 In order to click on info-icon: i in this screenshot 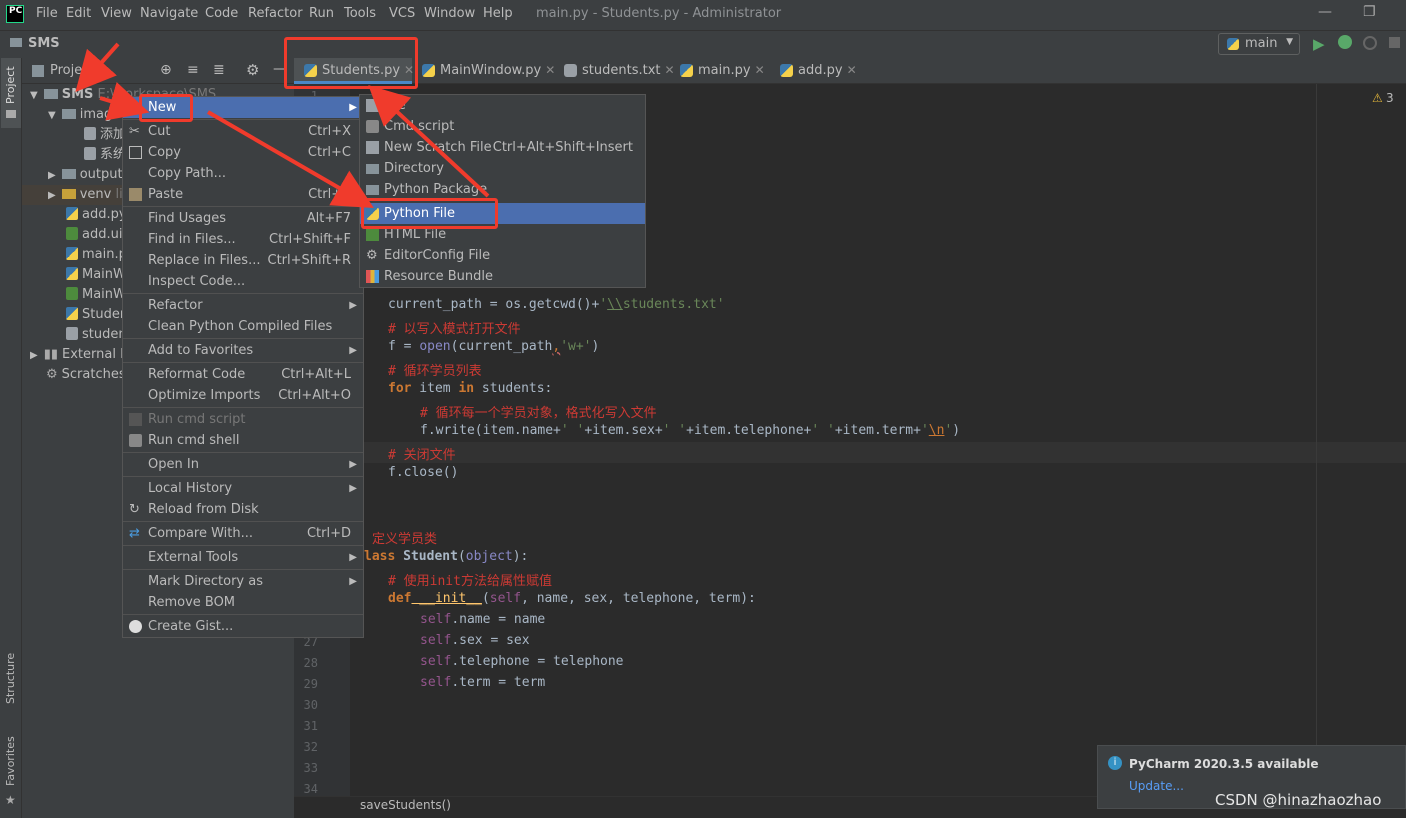, I will do `click(1115, 763)`.